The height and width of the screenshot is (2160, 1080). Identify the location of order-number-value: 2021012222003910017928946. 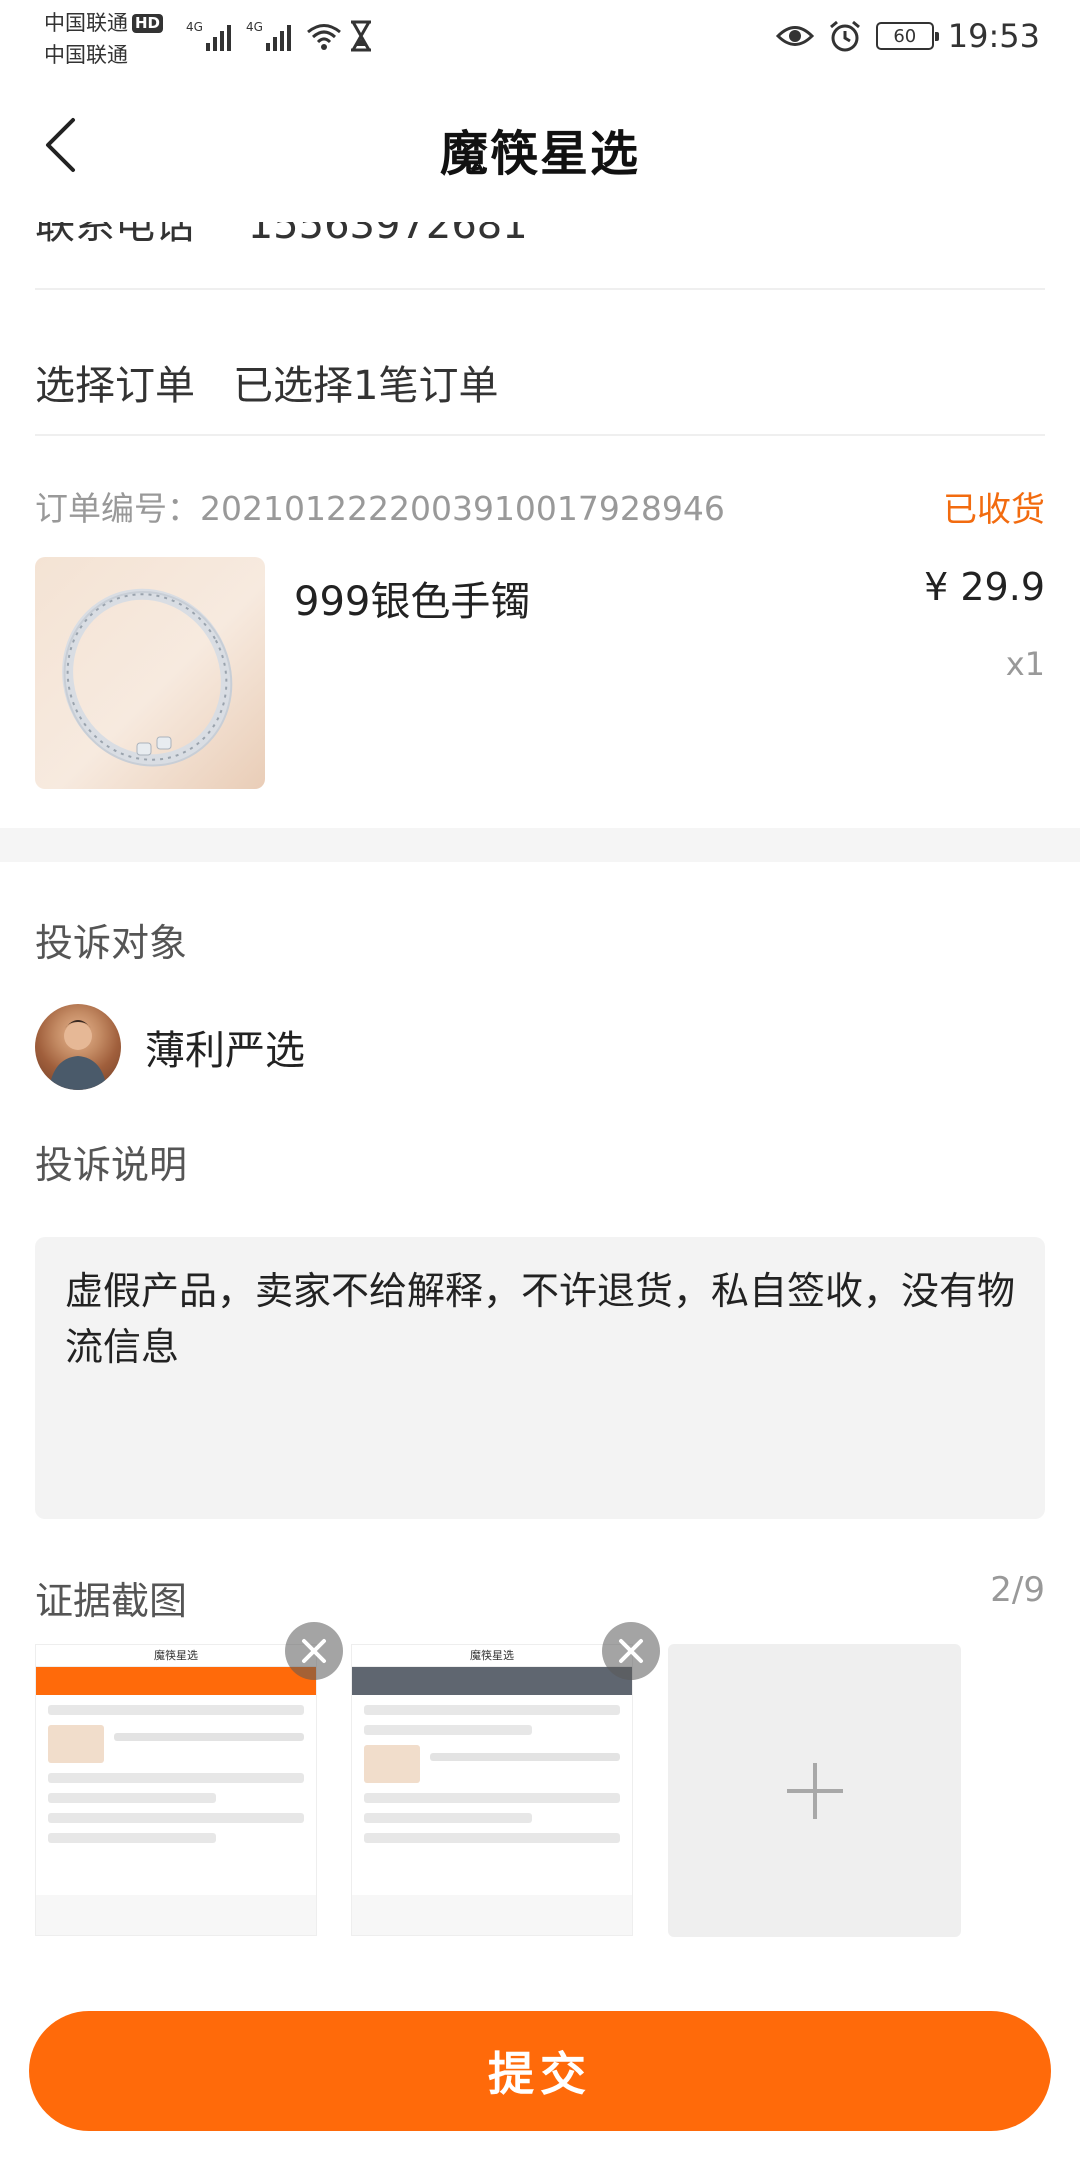
(462, 508).